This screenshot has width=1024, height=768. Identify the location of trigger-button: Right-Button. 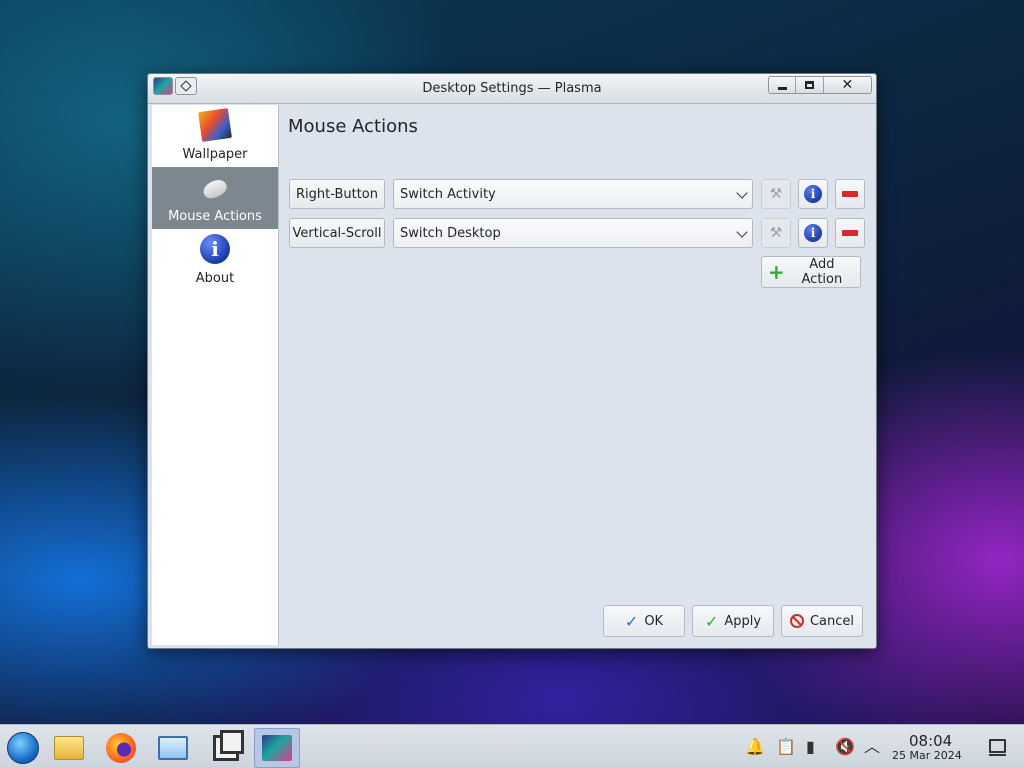
(337, 194).